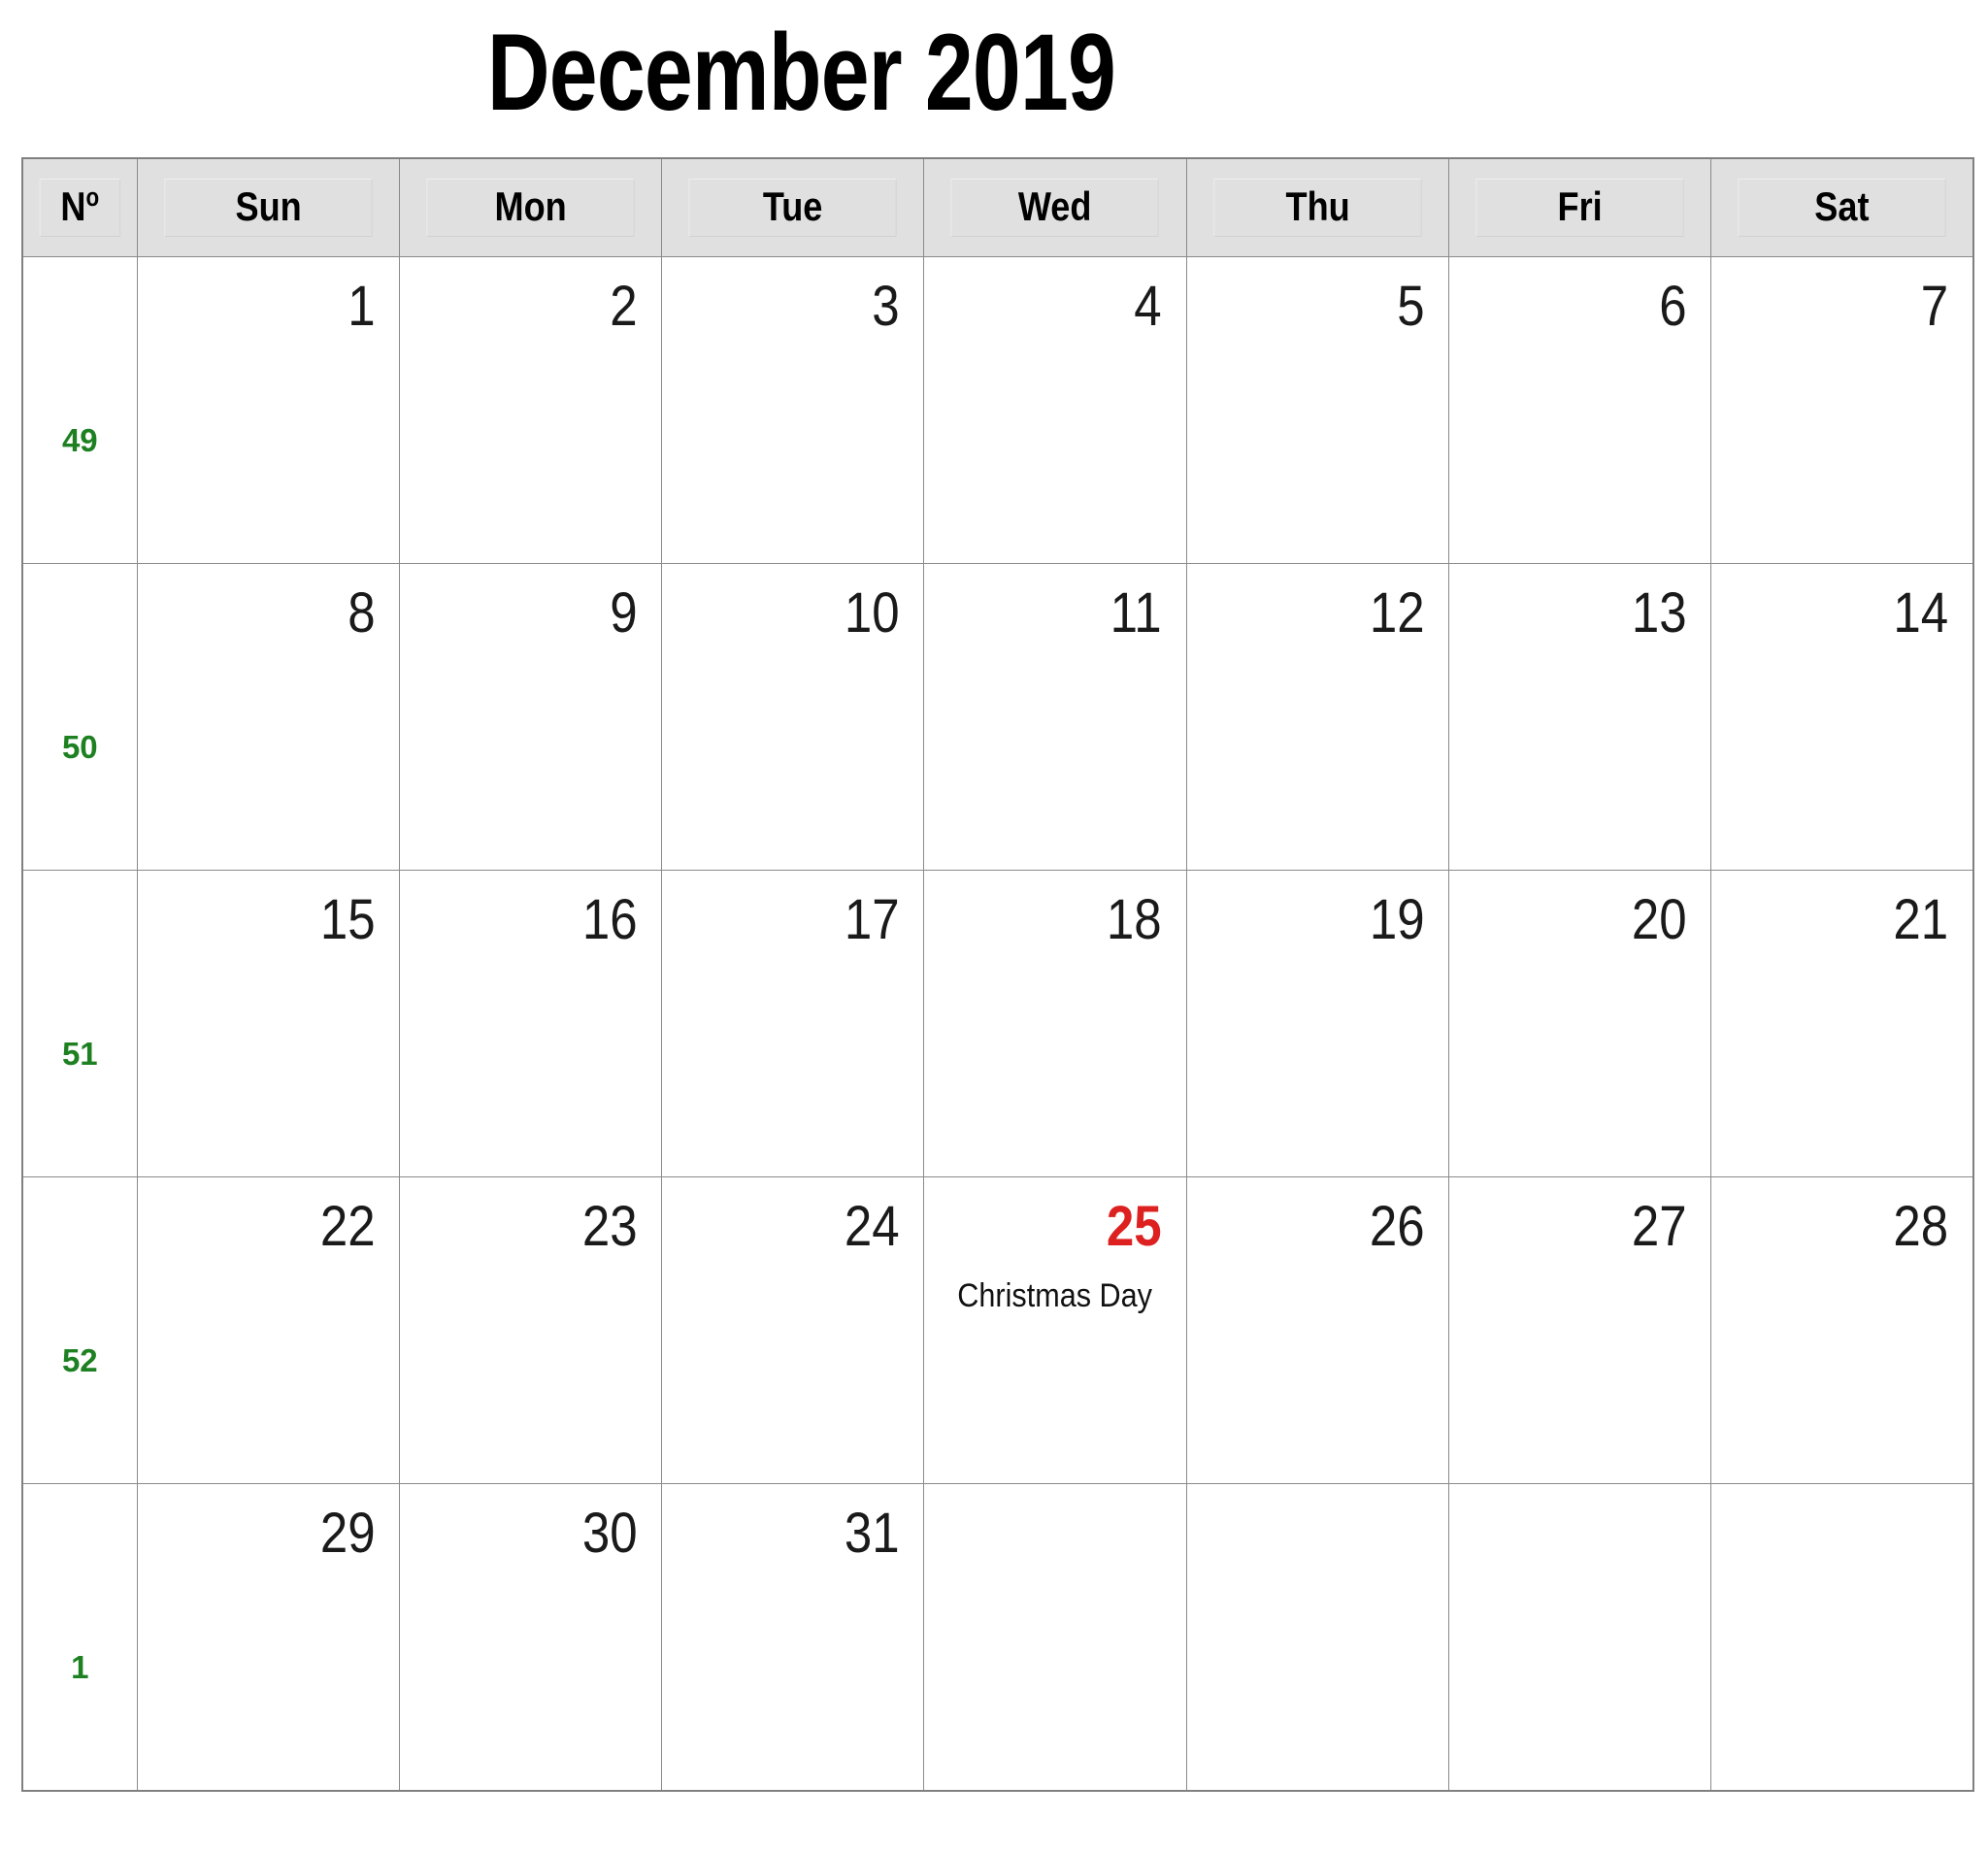 Image resolution: width=1988 pixels, height=1852 pixels. What do you see at coordinates (80, 1330) in the screenshot?
I see `week-number-cell: 52` at bounding box center [80, 1330].